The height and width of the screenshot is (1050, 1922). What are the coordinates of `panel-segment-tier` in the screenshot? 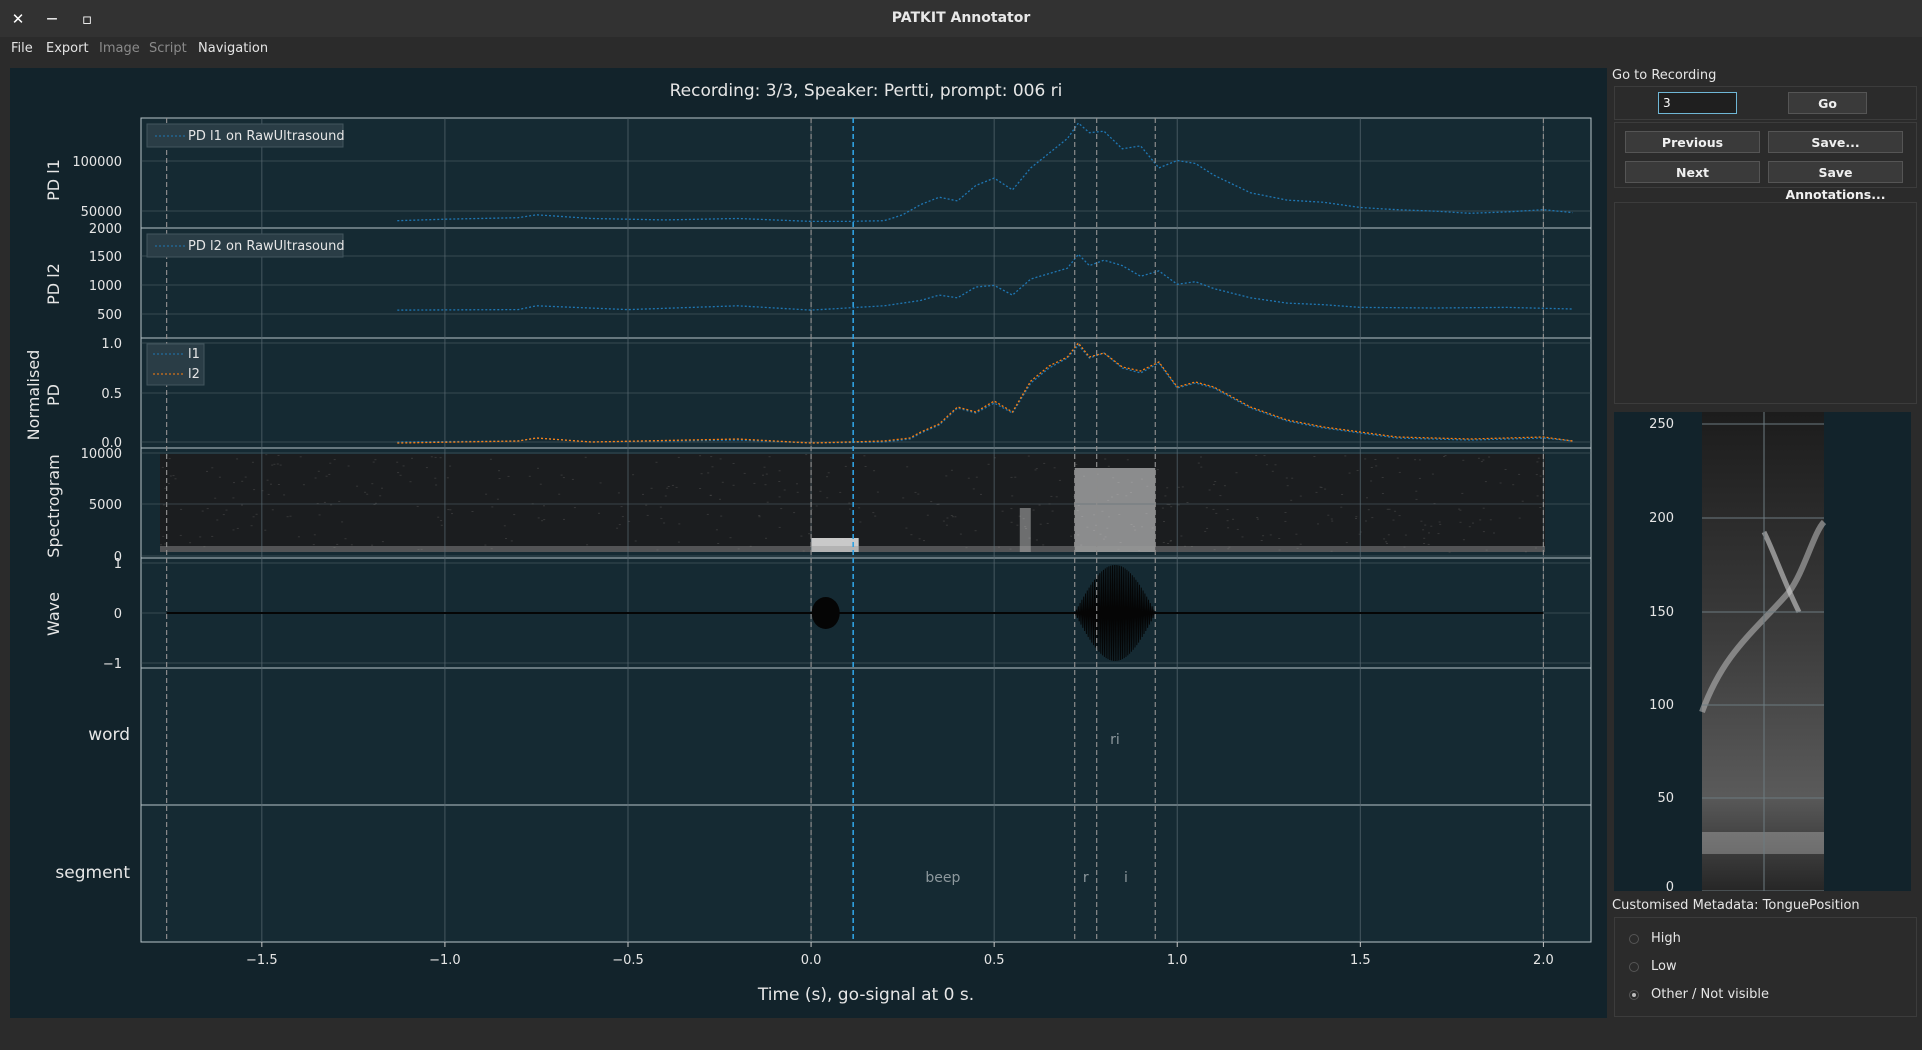 It's located at (866, 873).